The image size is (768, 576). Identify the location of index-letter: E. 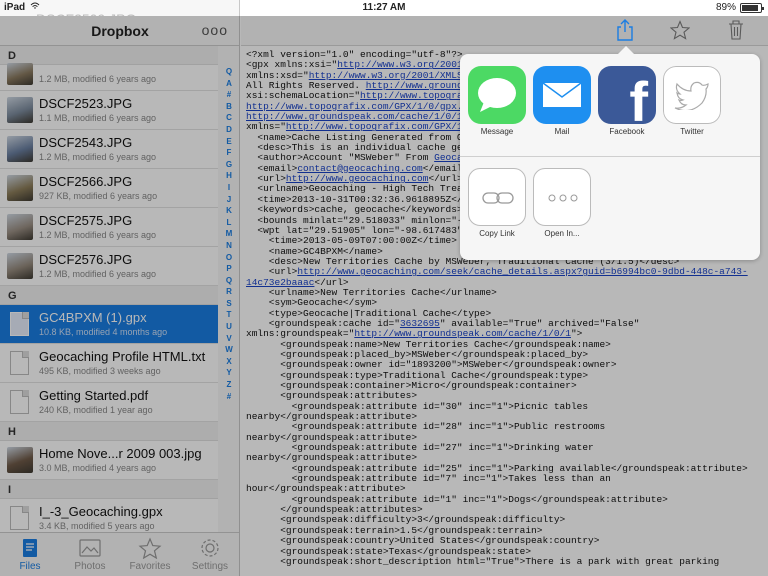
(229, 142).